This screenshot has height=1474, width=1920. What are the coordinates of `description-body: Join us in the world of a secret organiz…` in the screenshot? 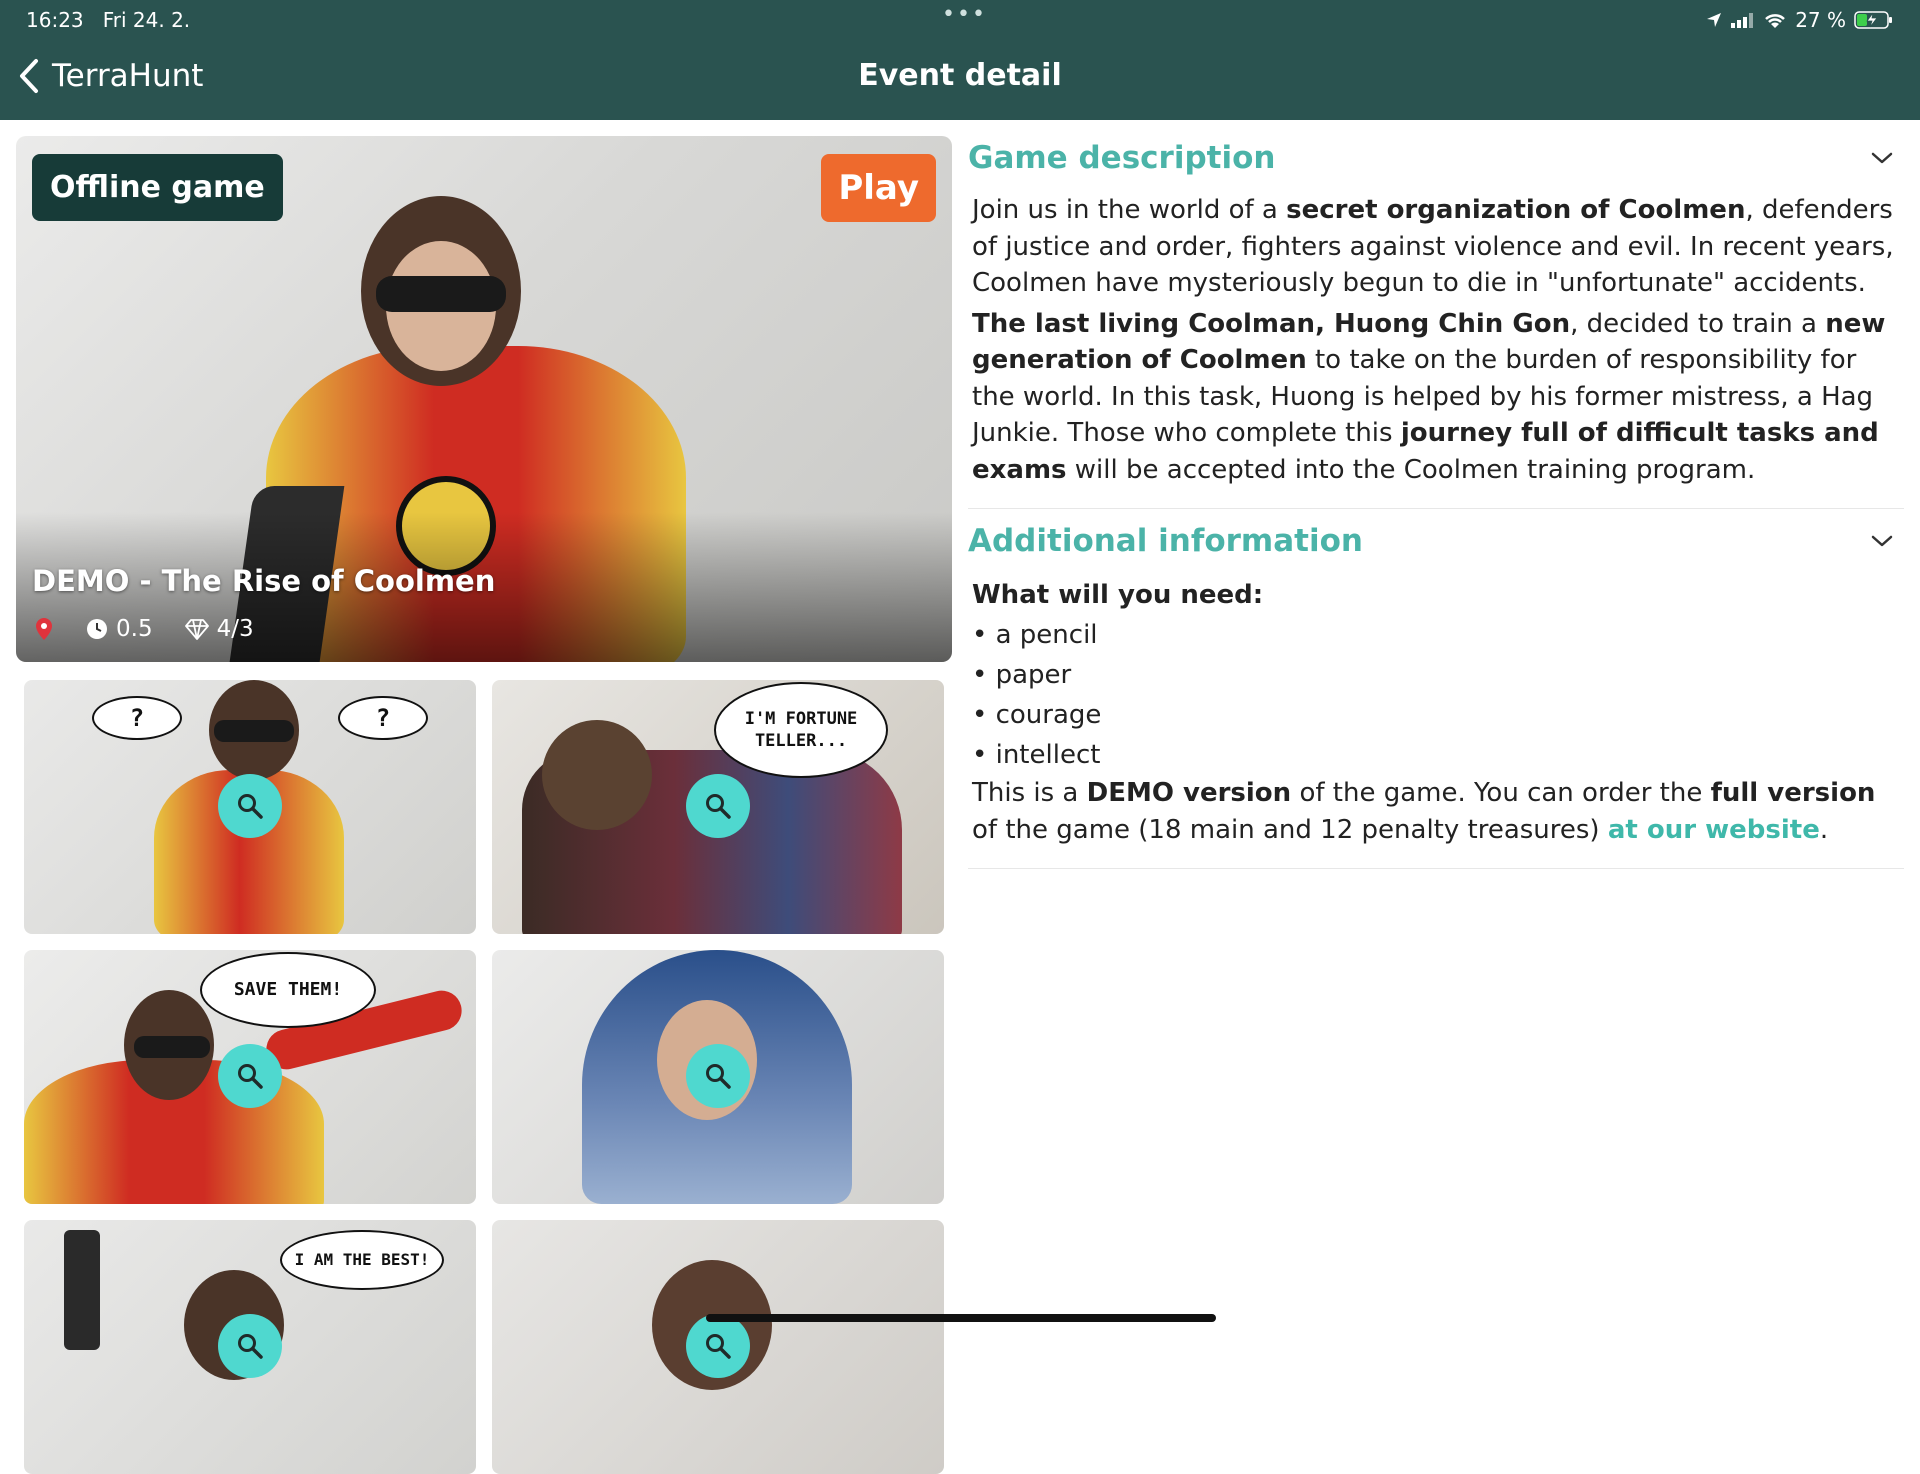 It's located at (1436, 343).